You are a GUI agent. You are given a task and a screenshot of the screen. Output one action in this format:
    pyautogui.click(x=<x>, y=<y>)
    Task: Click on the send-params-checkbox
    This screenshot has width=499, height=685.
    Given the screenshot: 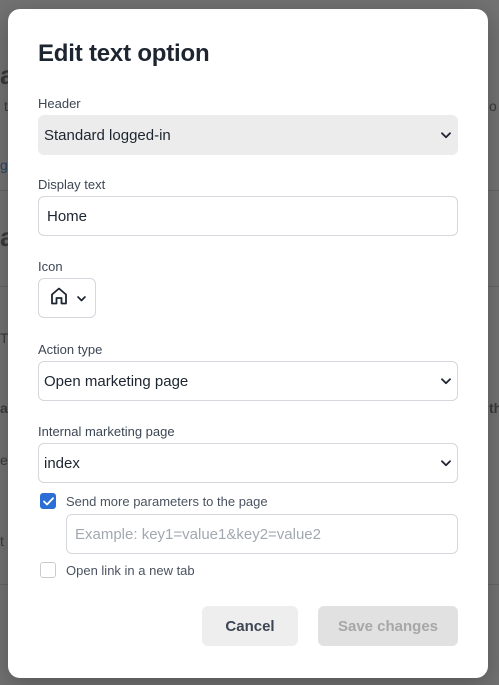 What is the action you would take?
    pyautogui.click(x=48, y=501)
    